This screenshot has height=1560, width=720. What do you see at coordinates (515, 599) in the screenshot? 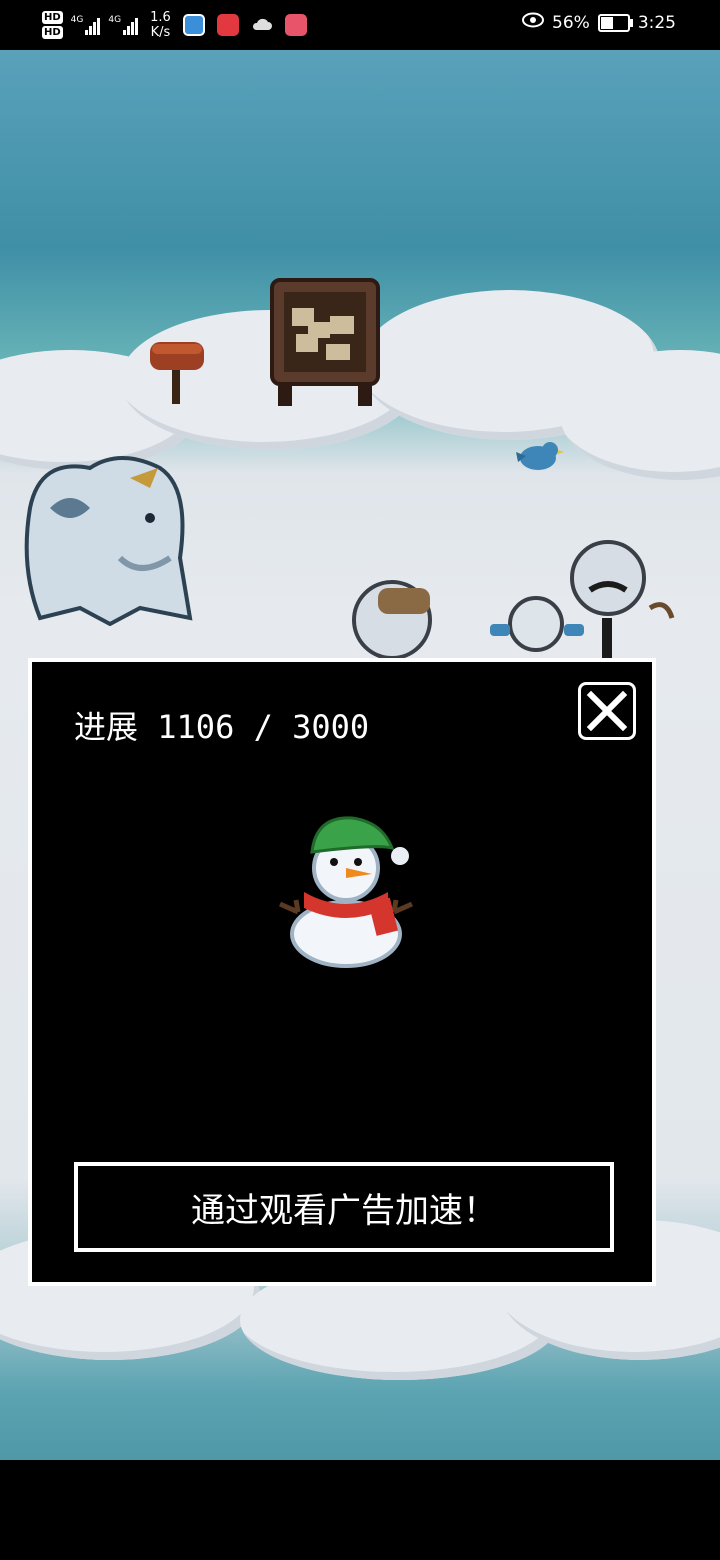
I see `npc-group-sprite` at bounding box center [515, 599].